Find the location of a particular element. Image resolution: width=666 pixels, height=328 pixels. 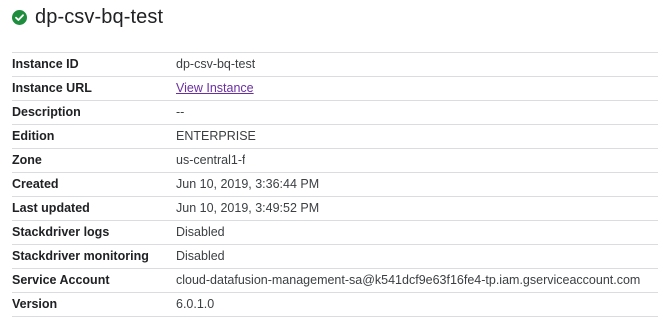

detail-value-created: Jun 10, 2019, 3:36:44 PM is located at coordinates (248, 184).